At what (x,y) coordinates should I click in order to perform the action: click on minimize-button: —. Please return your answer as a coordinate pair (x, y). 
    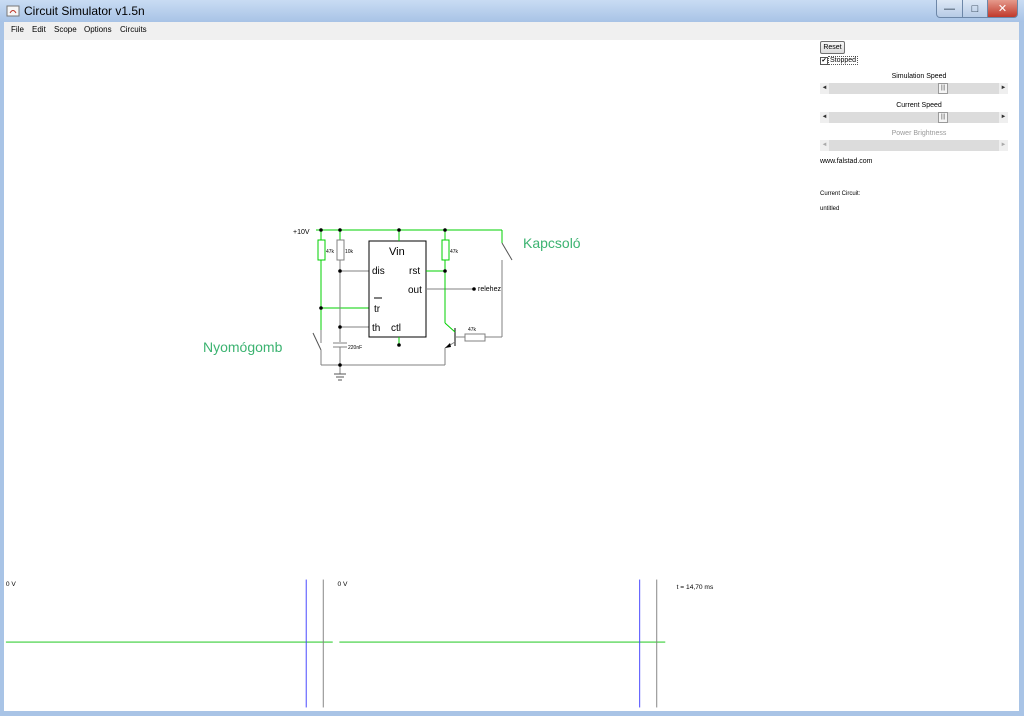
    Looking at the image, I should click on (949, 9).